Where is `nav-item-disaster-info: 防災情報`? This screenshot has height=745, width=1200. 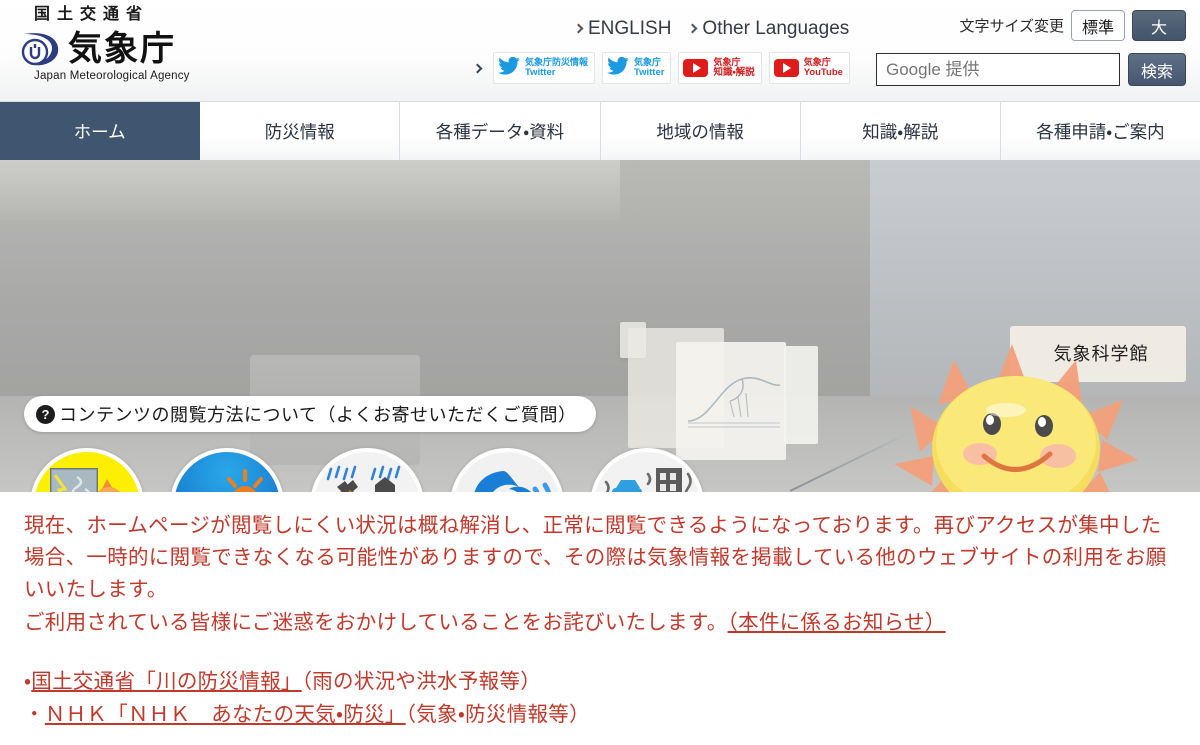 nav-item-disaster-info: 防災情報 is located at coordinates (300, 131).